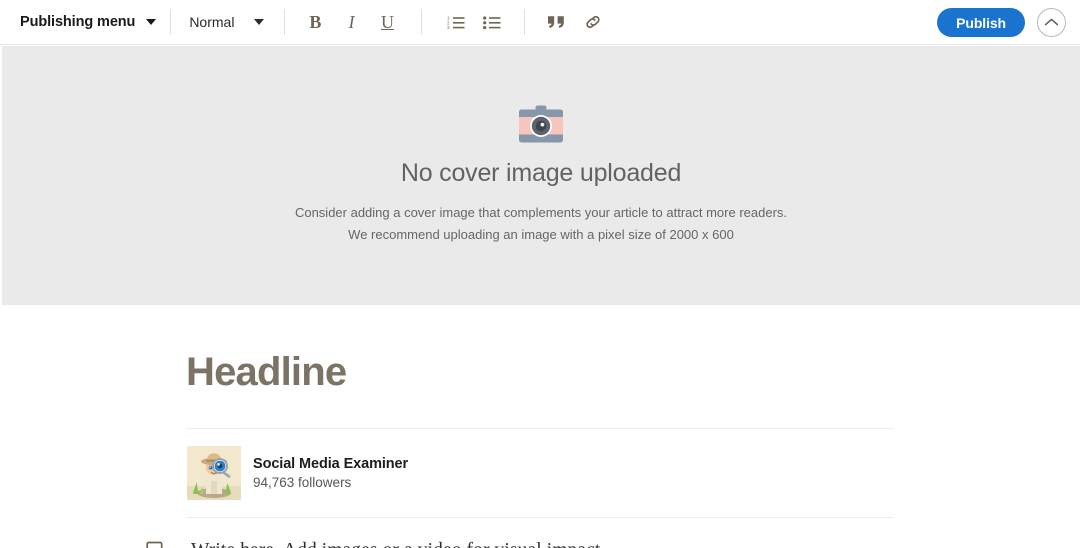  Describe the element at coordinates (315, 22) in the screenshot. I see `bold-button: B` at that location.